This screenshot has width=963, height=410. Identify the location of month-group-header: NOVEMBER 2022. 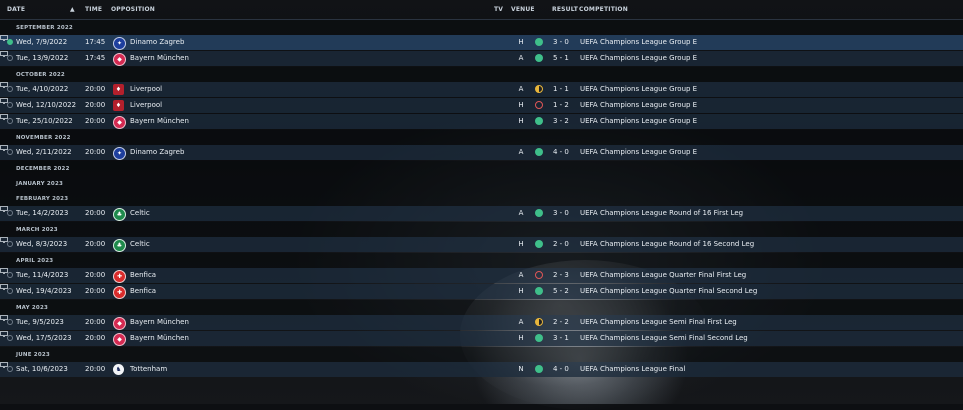
(481, 137).